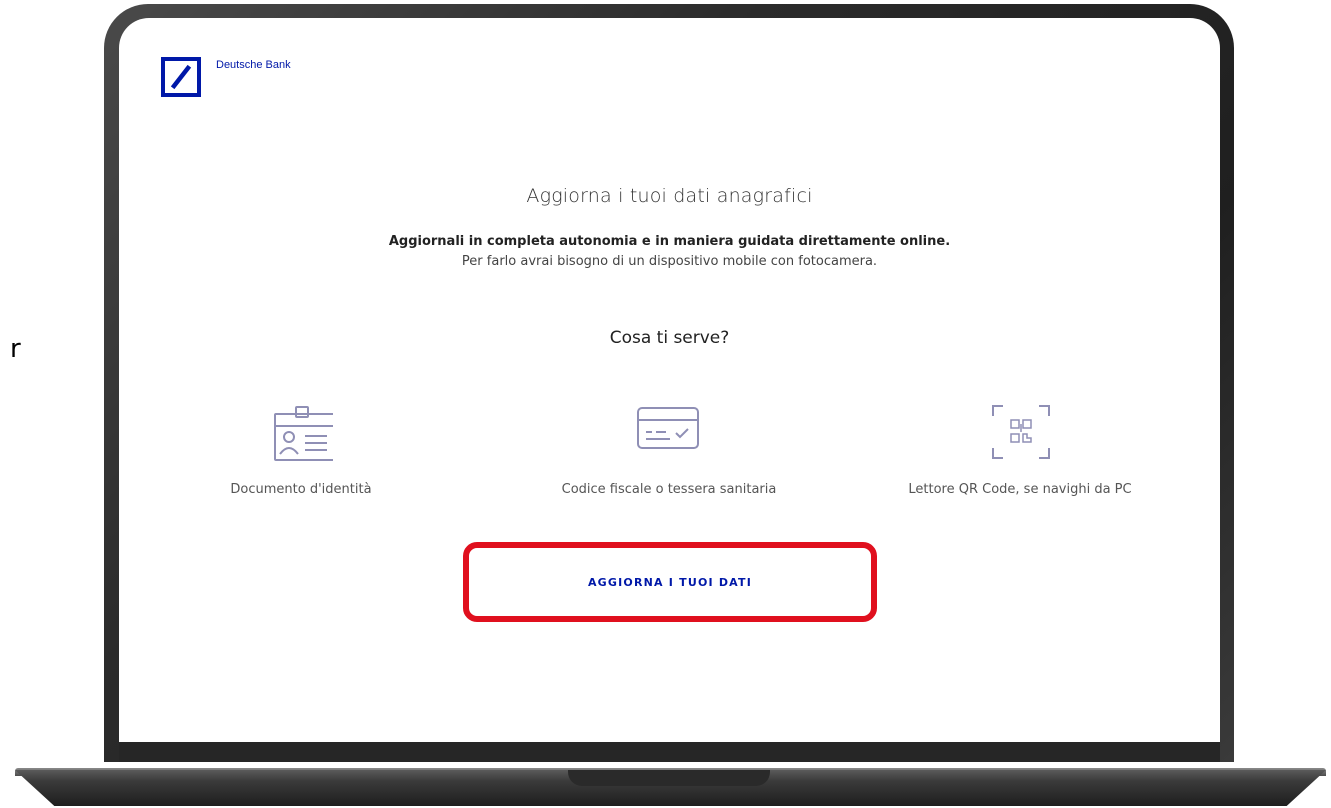 The height and width of the screenshot is (808, 1331). What do you see at coordinates (669, 196) in the screenshot?
I see `page-title: Aggiorna i tuoi dati anagrafici` at bounding box center [669, 196].